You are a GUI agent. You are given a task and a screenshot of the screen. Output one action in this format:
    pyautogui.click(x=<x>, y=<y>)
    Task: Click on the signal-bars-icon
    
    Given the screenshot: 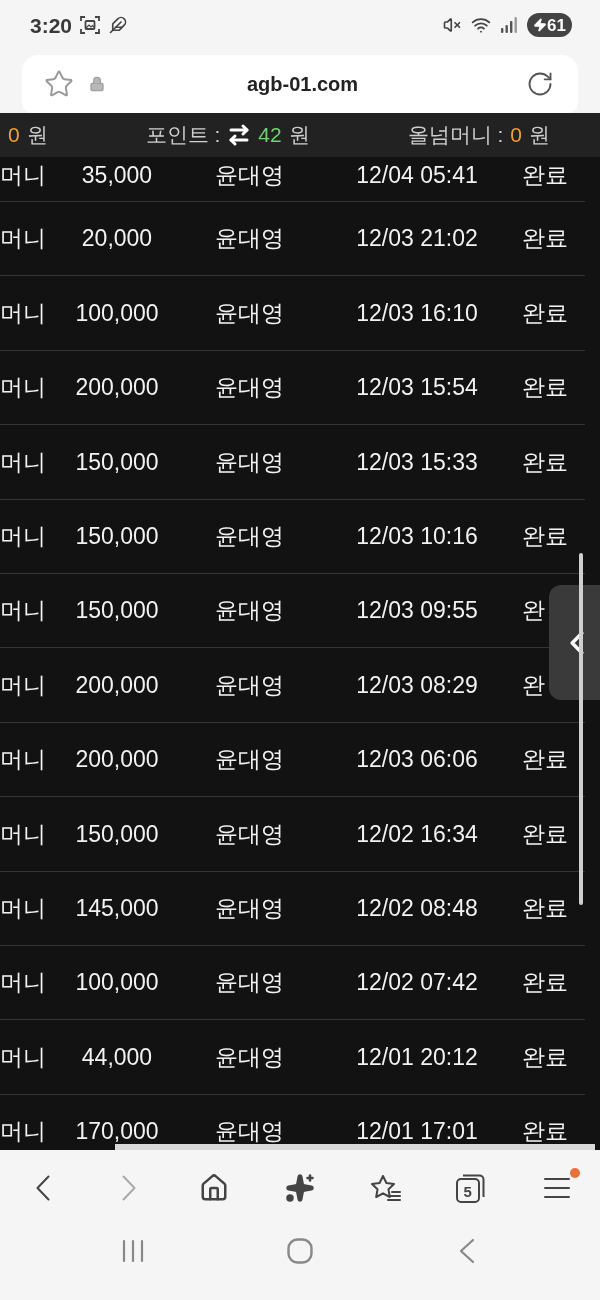 What is the action you would take?
    pyautogui.click(x=509, y=25)
    